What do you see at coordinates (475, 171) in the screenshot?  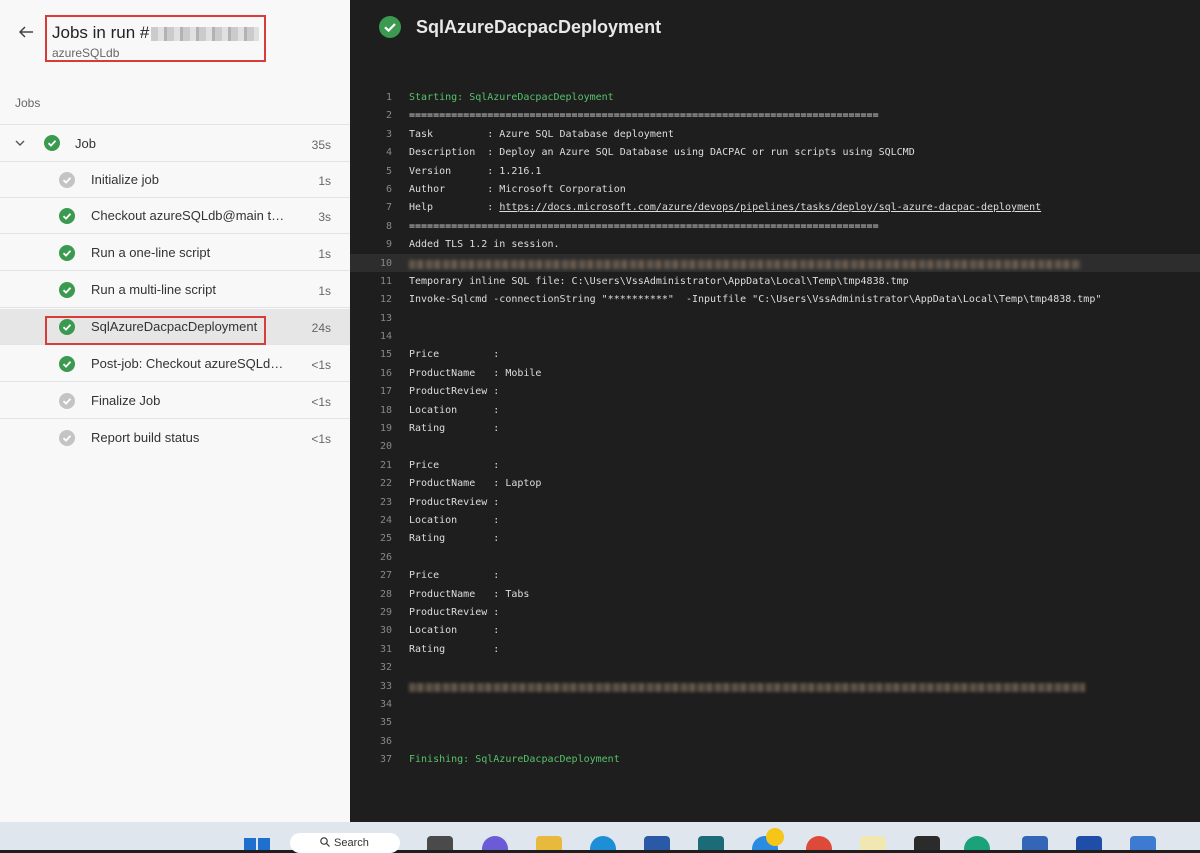 I see `log-text: Version : 1.216.1` at bounding box center [475, 171].